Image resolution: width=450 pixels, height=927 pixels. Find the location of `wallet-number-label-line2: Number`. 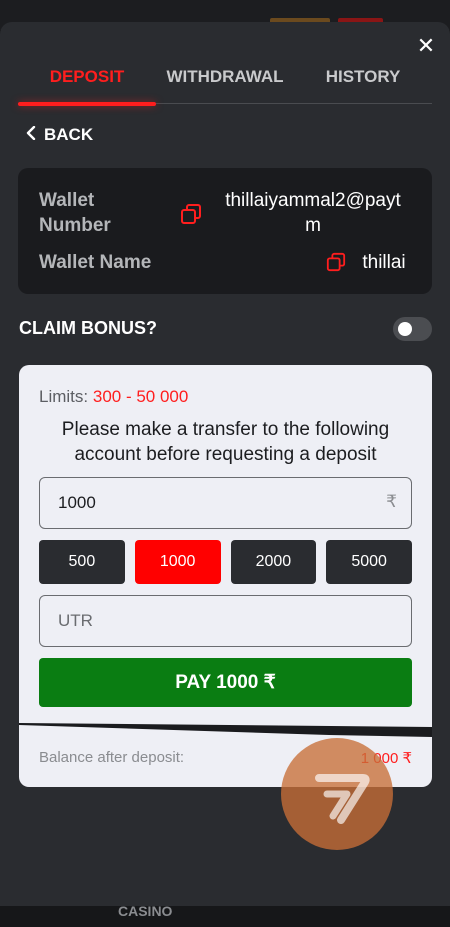

wallet-number-label-line2: Number is located at coordinates (75, 225).